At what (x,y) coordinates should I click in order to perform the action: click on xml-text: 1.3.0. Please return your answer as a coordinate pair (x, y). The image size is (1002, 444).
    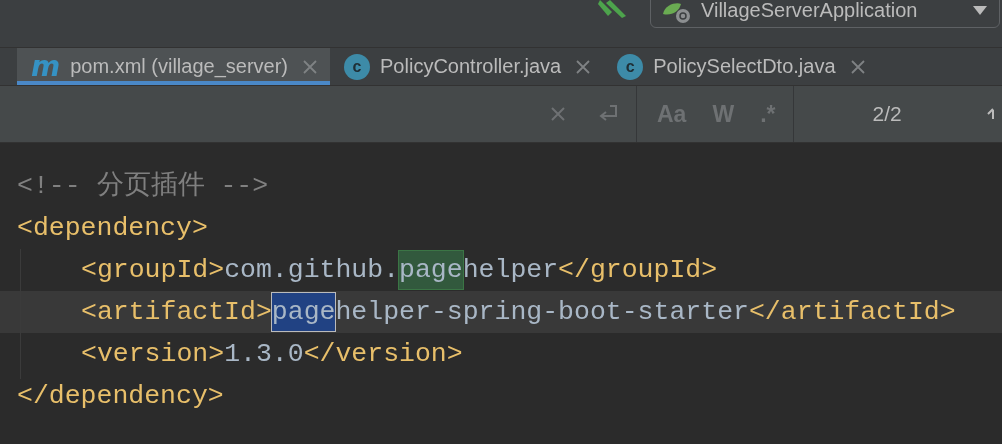
    Looking at the image, I should click on (264, 354).